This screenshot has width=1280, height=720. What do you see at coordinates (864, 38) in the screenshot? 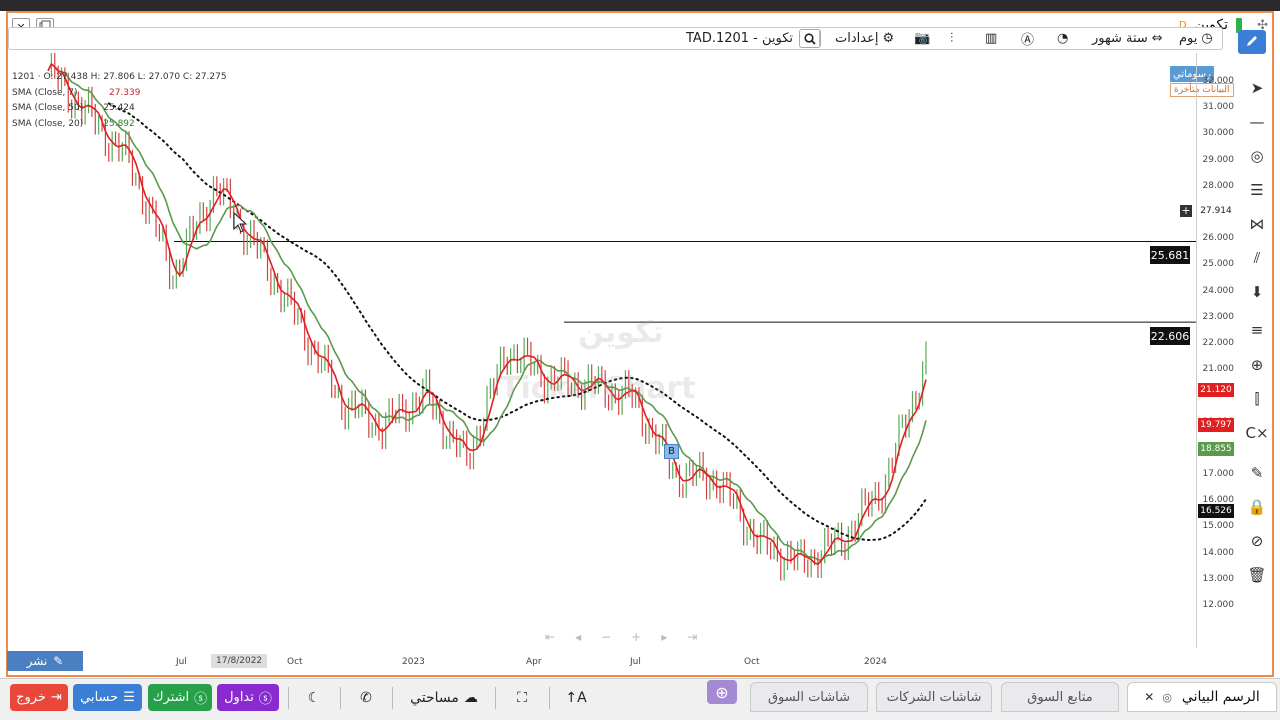
I see `settings-button: إعدادات ⚙` at bounding box center [864, 38].